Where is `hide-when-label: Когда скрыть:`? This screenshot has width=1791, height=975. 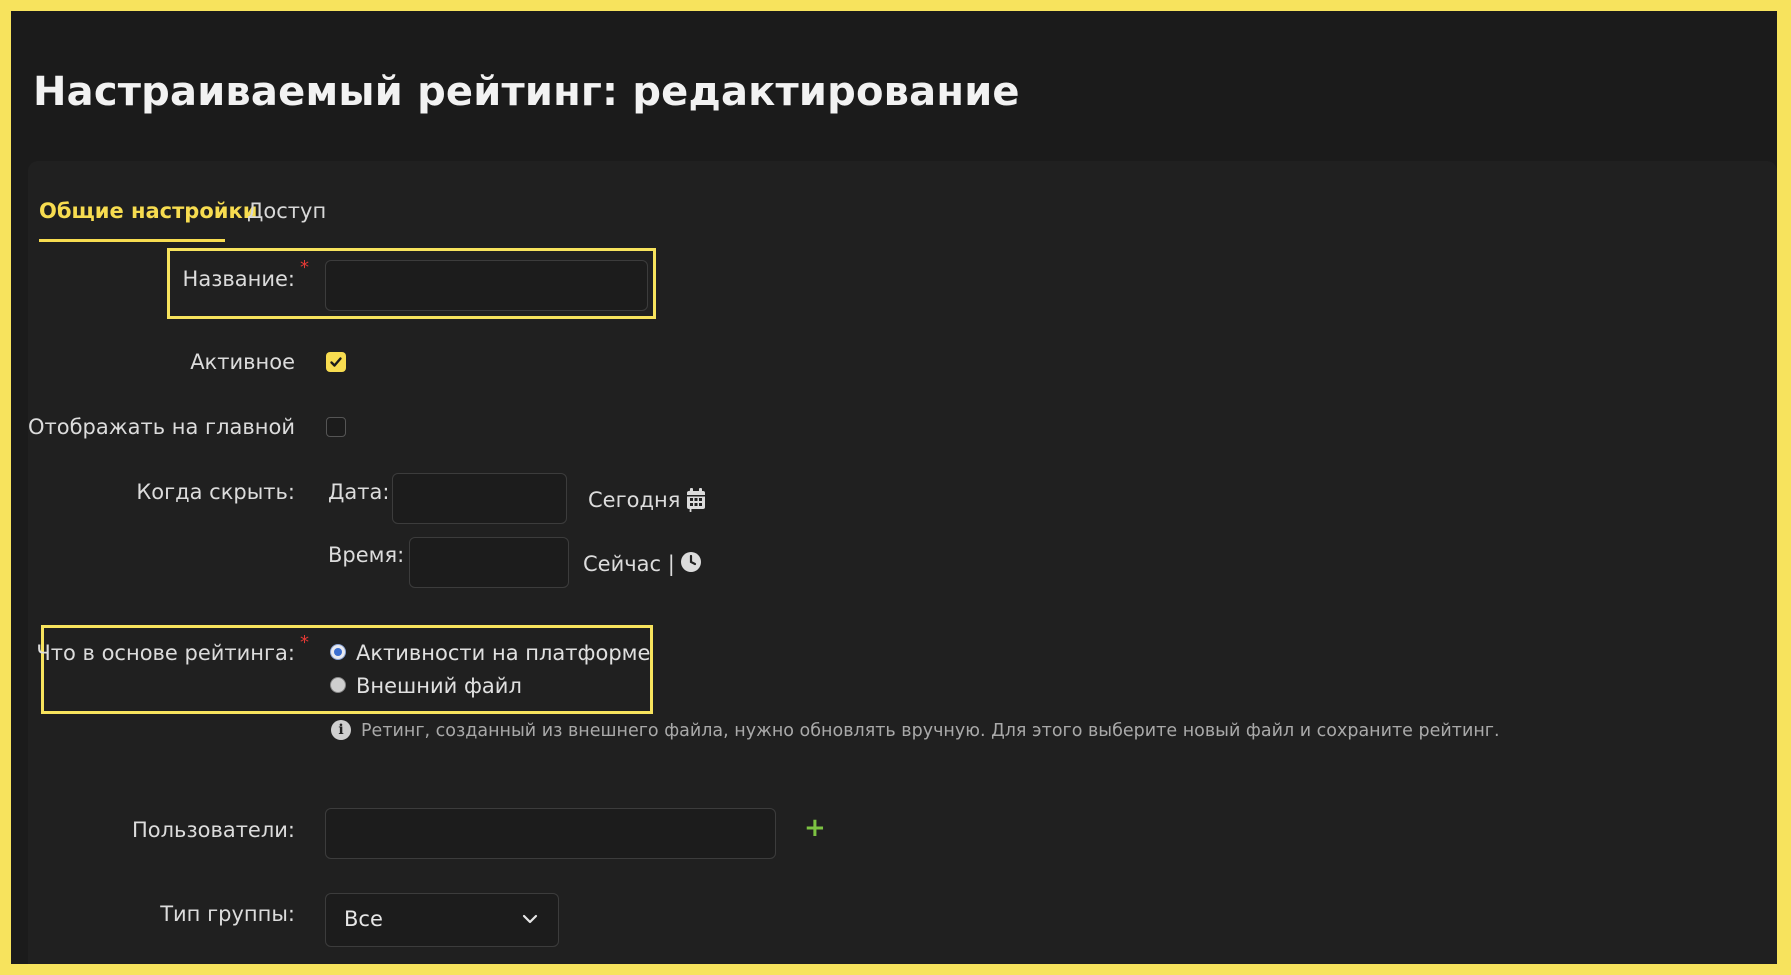 hide-when-label: Когда скрыть: is located at coordinates (215, 492).